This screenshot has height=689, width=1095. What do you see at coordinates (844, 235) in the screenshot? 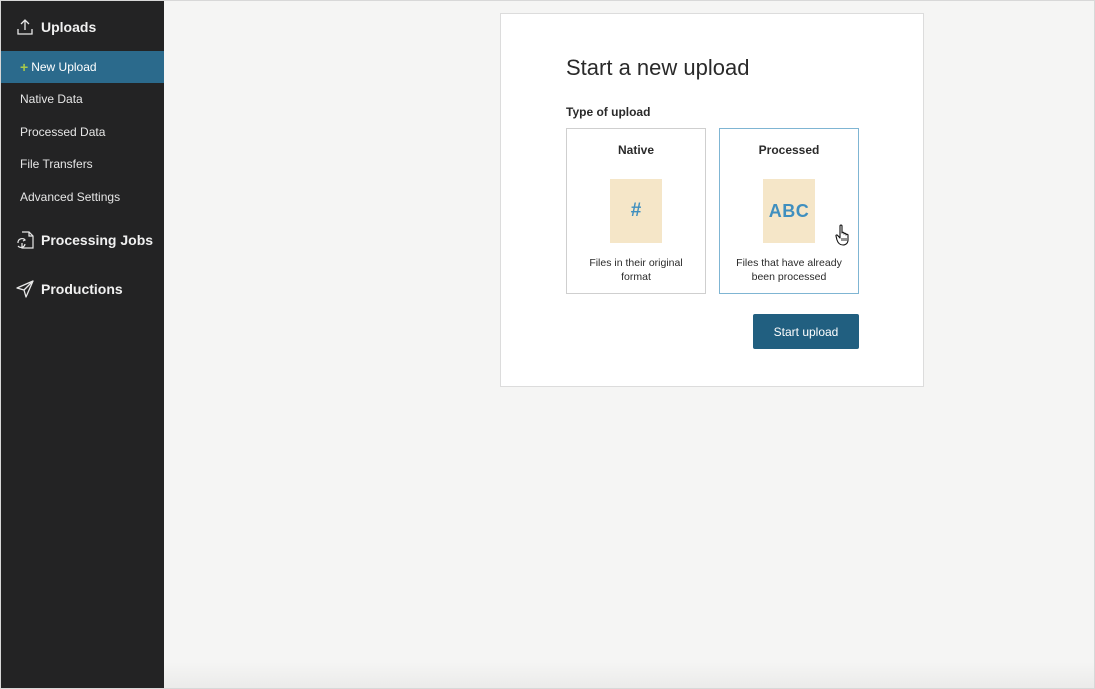
I see `hand-cursor-icon` at bounding box center [844, 235].